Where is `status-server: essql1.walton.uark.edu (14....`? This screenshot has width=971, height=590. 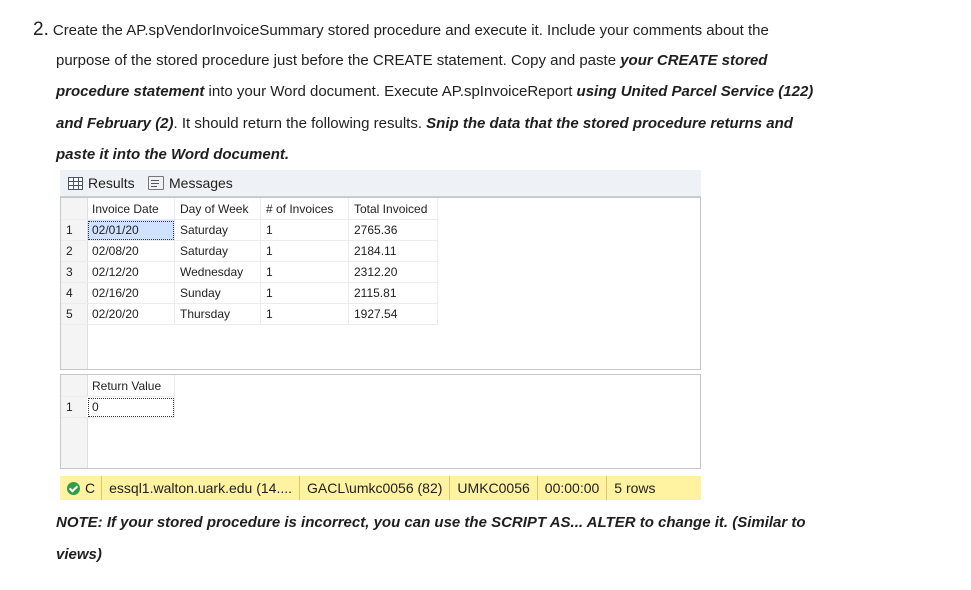
status-server: essql1.walton.uark.edu (14.... is located at coordinates (200, 488).